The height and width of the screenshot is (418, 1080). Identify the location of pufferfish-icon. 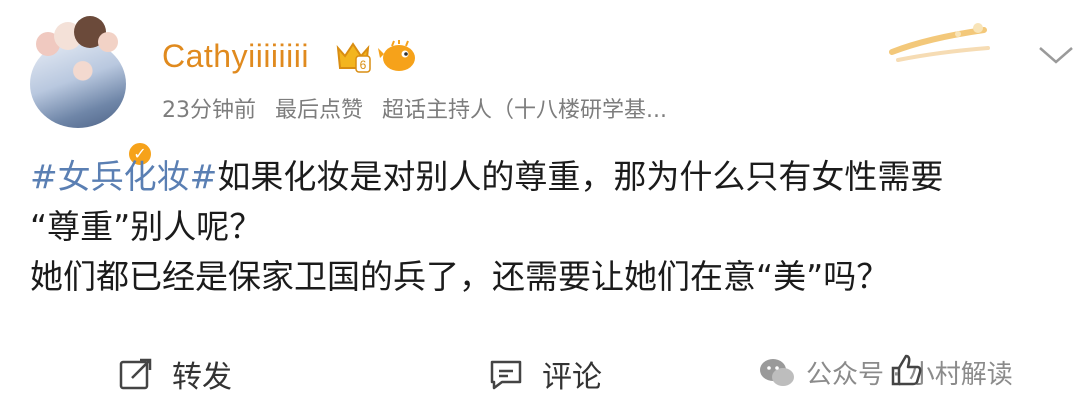
(396, 55).